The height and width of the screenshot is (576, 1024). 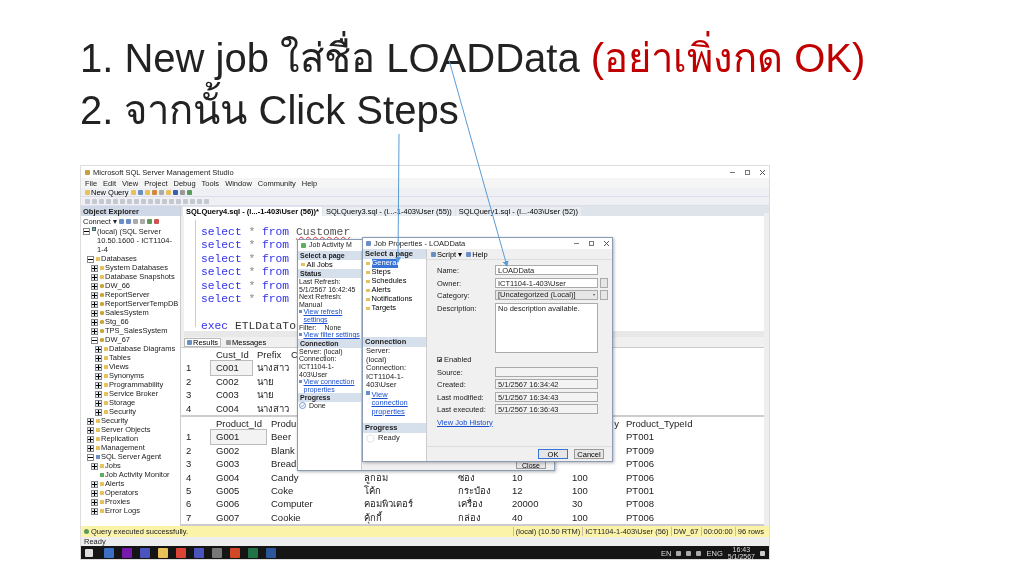 I want to click on table-cell: 10, so click(x=517, y=477).